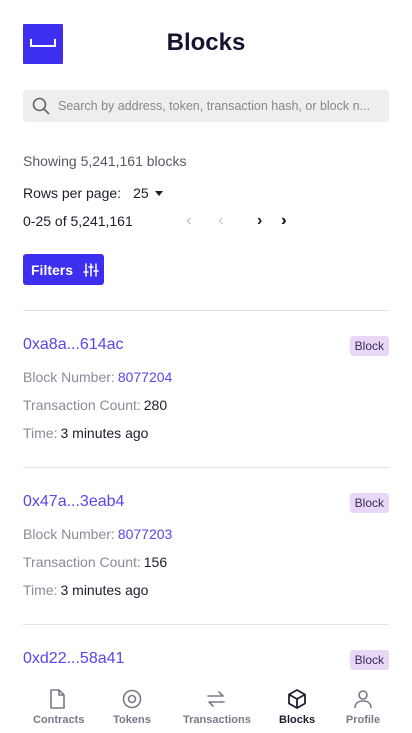  Describe the element at coordinates (220, 221) in the screenshot. I see `prev-page-button: ‹` at that location.